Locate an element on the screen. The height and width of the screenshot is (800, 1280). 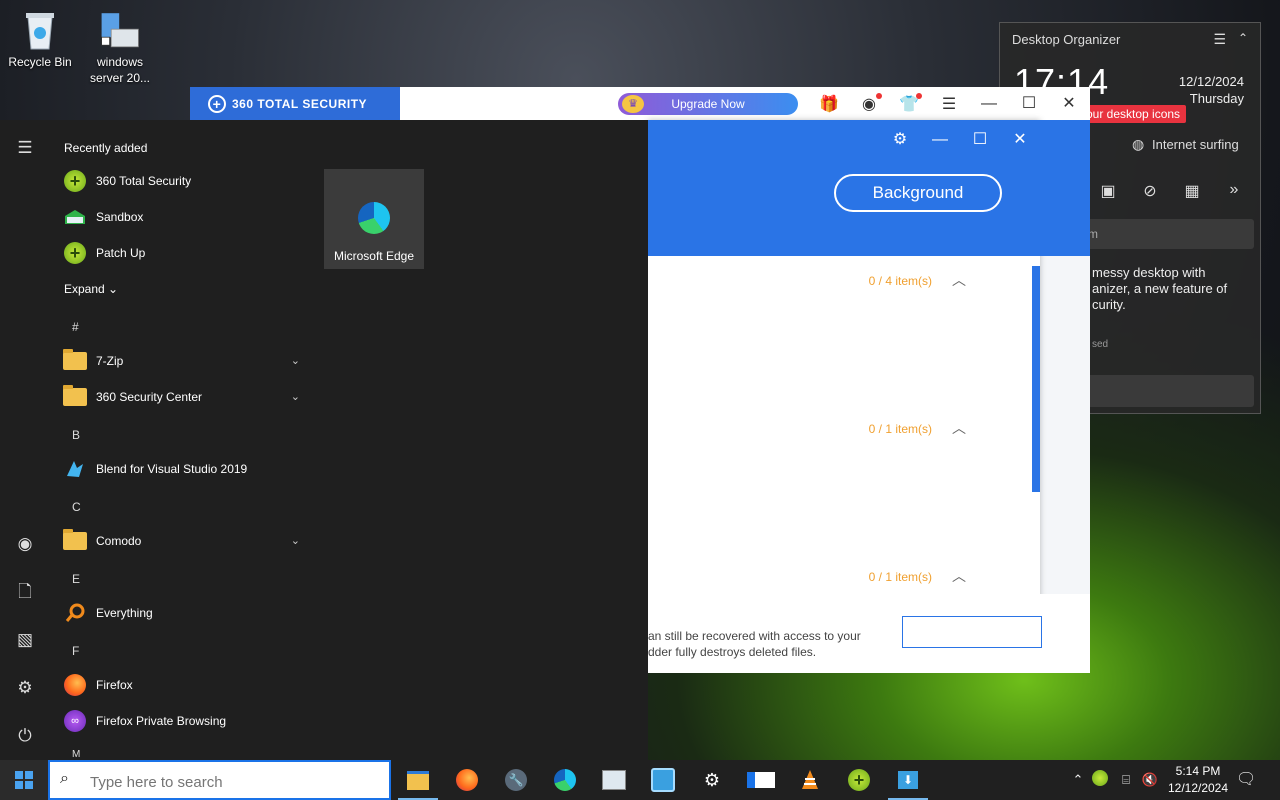
start-item-blend: Blend for Visual Studio 2019 is located at coordinates (183, 469).